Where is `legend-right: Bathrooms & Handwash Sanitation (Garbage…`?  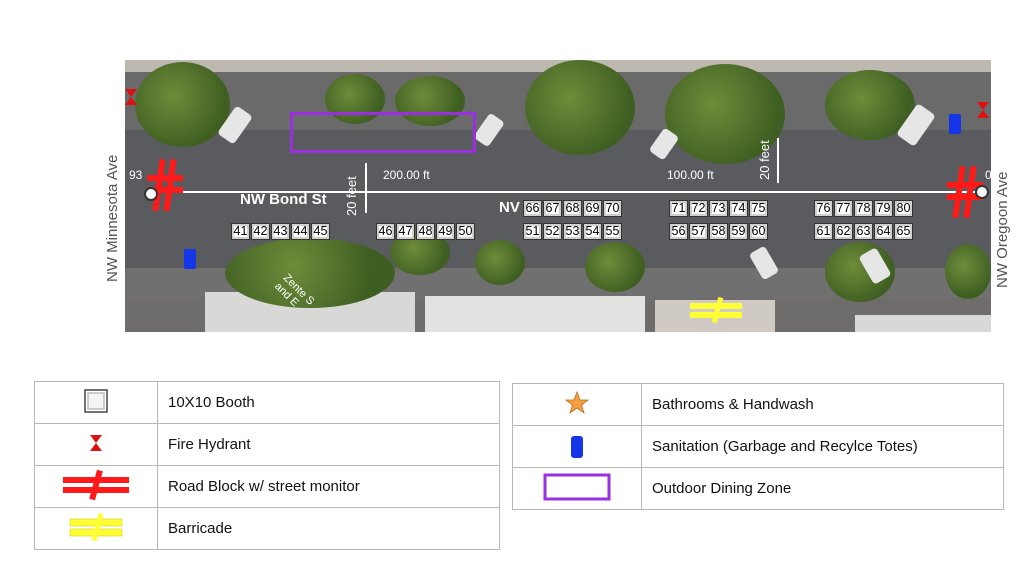 legend-right: Bathrooms & Handwash Sanitation (Garbage… is located at coordinates (758, 446).